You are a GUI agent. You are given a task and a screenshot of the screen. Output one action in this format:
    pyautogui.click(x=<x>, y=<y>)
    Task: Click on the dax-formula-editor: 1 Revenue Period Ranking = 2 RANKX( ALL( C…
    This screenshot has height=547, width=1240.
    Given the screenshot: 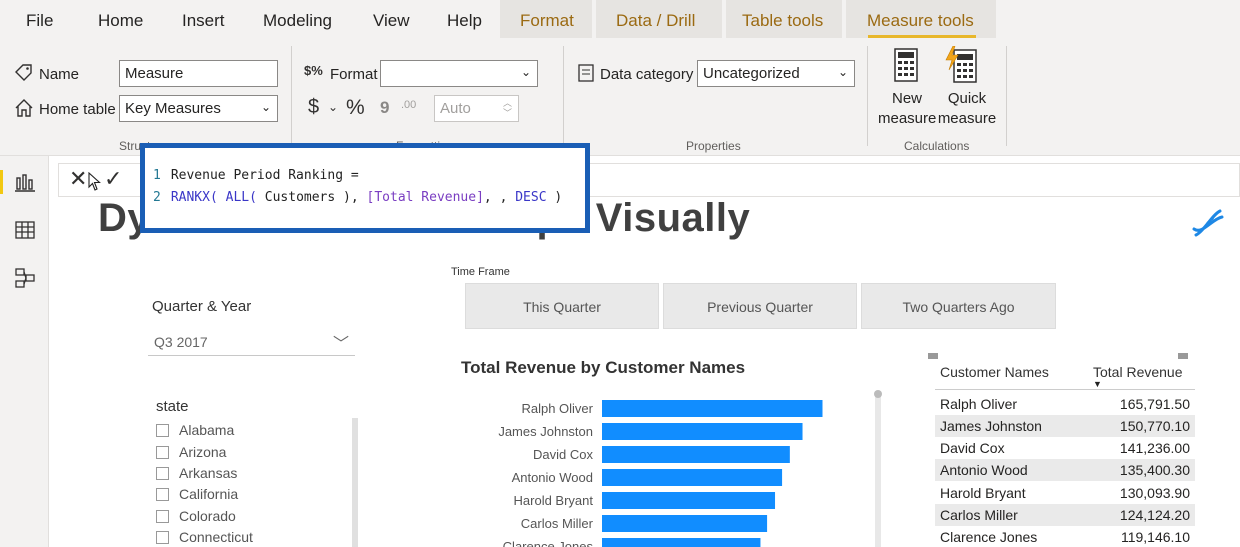 What is the action you would take?
    pyautogui.click(x=365, y=188)
    